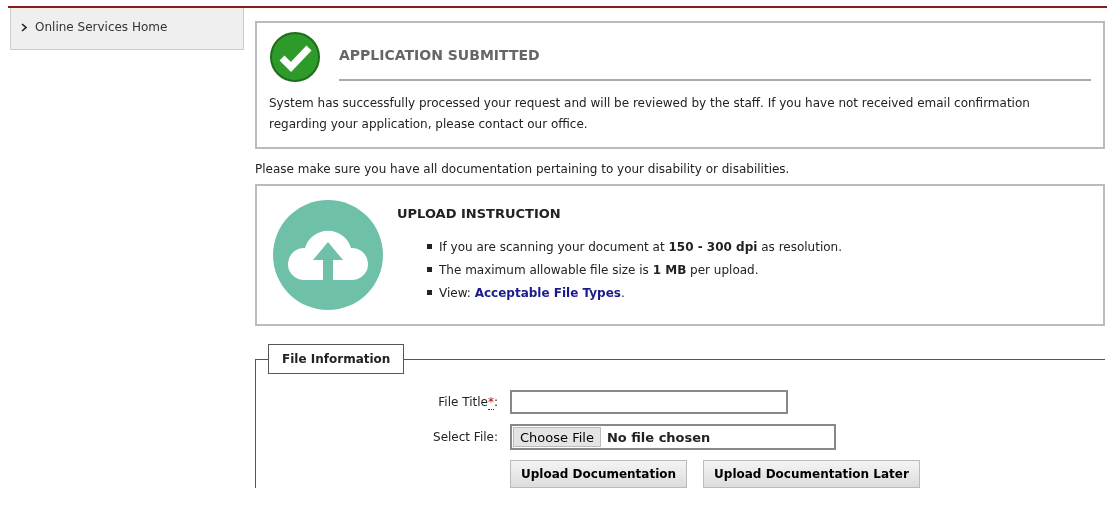 The image size is (1107, 513). Describe the element at coordinates (547, 292) in the screenshot. I see `file-types-link: Acceptable File Types` at that location.